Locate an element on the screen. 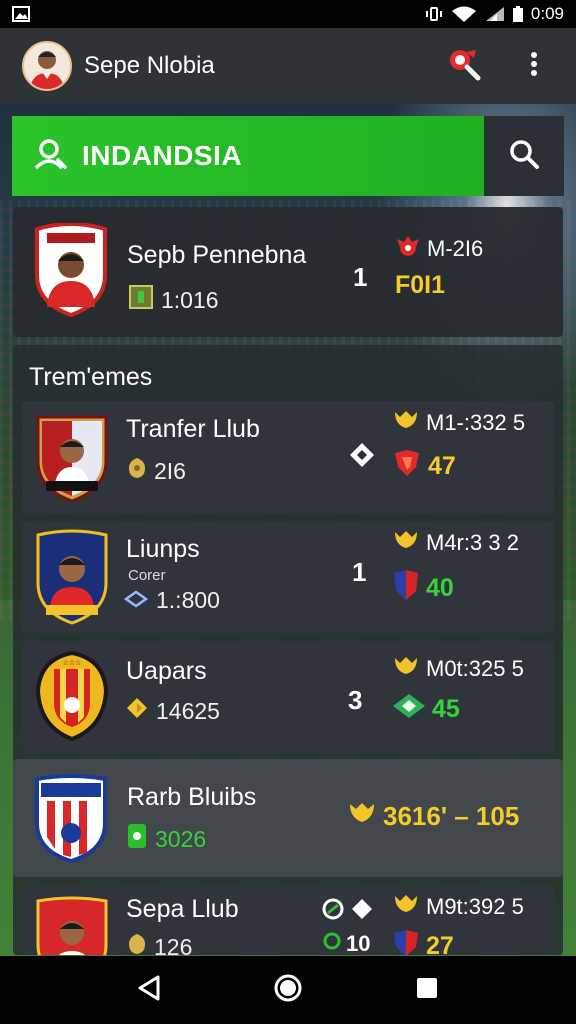 This screenshot has width=576, height=1024. match-score: M1-:332 5 is located at coordinates (458, 423).